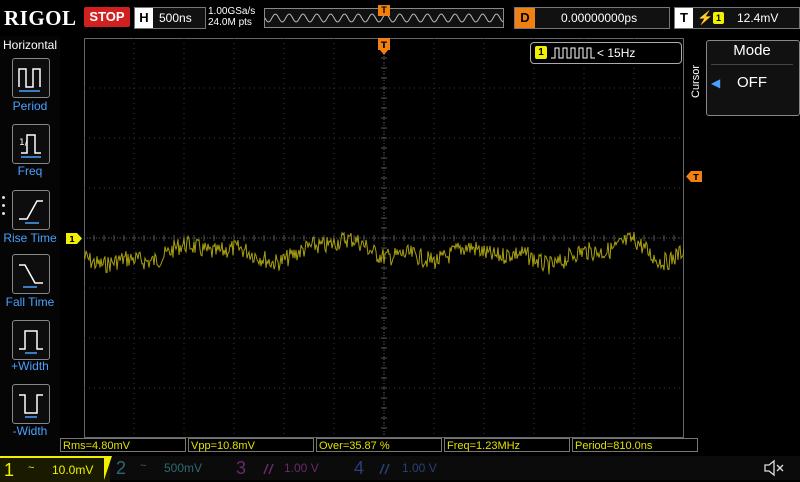  I want to click on ch2-status: 2 ~ 500mV, so click(167, 468).